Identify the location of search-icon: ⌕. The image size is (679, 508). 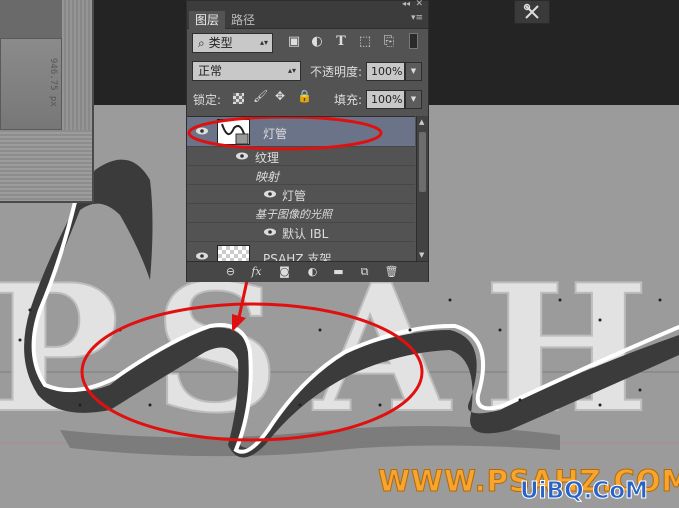
(201, 43).